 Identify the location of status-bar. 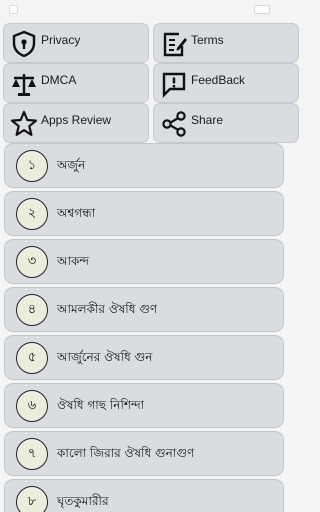
(144, 10).